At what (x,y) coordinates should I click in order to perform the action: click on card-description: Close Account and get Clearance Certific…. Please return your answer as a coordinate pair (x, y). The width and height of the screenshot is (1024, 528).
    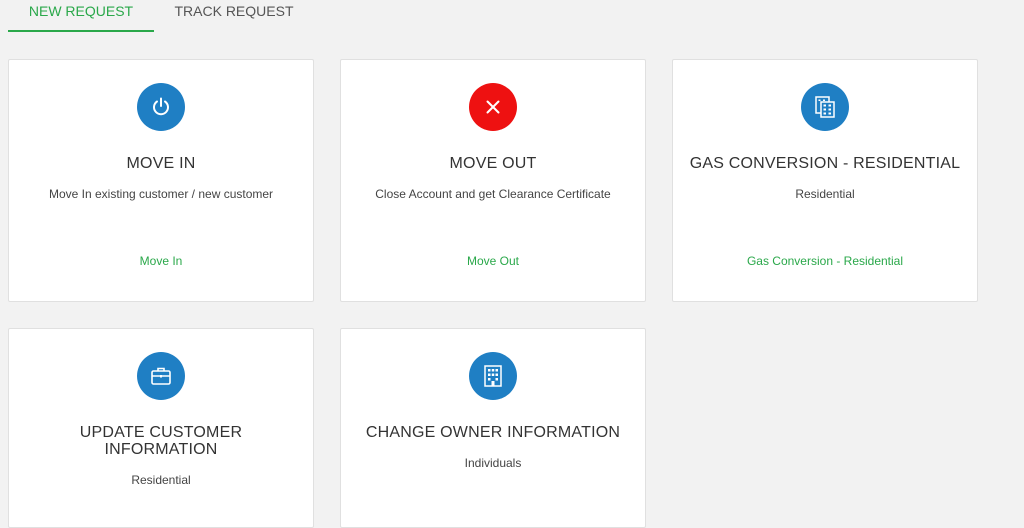
    Looking at the image, I should click on (493, 194).